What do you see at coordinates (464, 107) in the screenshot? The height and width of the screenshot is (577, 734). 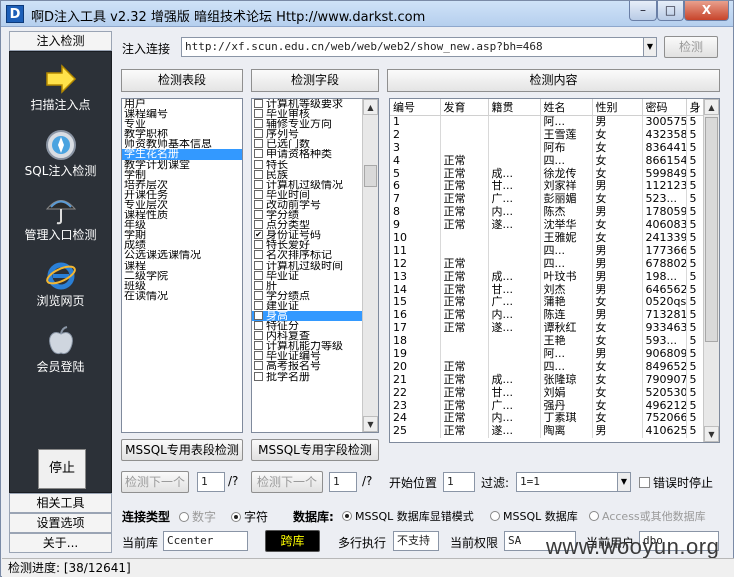 I see `column-header: 发育` at bounding box center [464, 107].